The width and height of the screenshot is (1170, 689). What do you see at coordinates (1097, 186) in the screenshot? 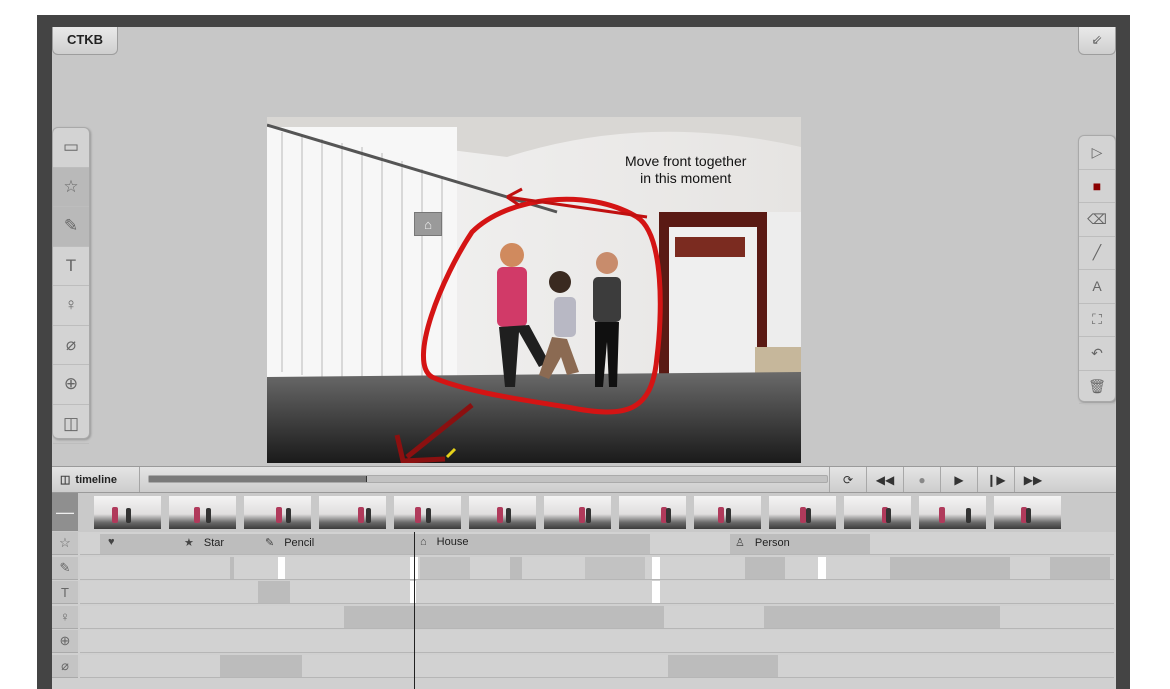
I see `right-tool-color-swatch: ■` at bounding box center [1097, 186].